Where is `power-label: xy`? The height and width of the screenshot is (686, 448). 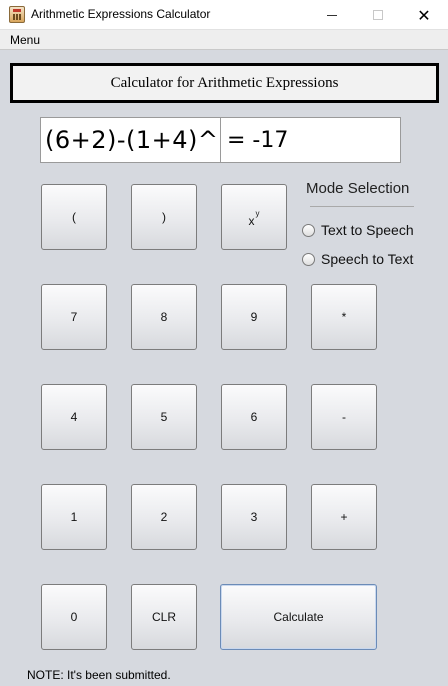 power-label: xy is located at coordinates (254, 218).